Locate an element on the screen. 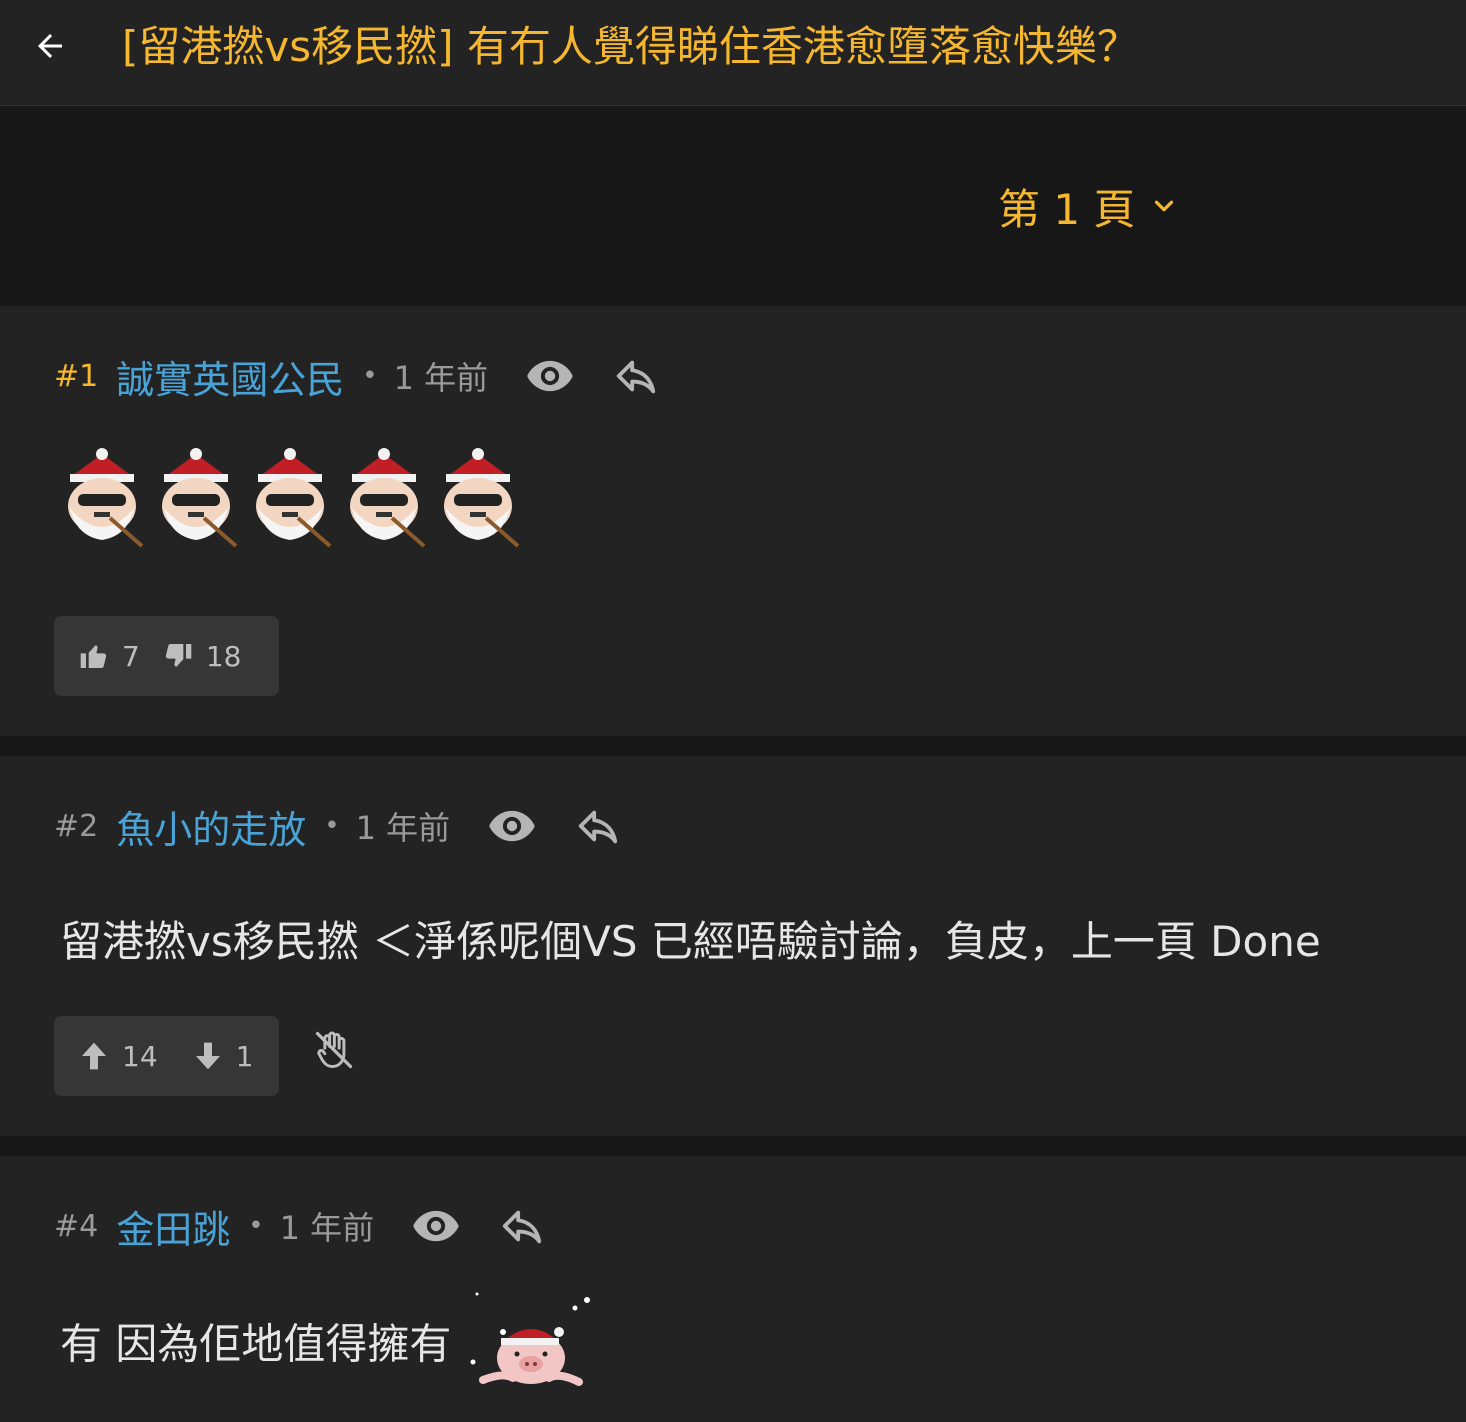 This screenshot has height=1422, width=1466. post-header: #4 金田跳 • 1 年前 is located at coordinates (302, 1226).